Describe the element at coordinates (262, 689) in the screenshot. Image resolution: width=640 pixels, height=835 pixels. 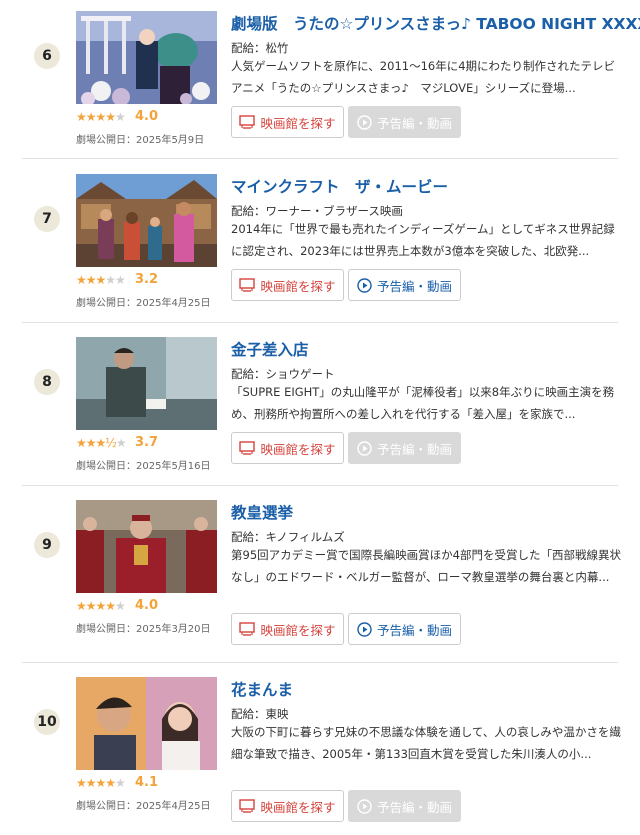
I see `movie-title-link: 花まんま` at that location.